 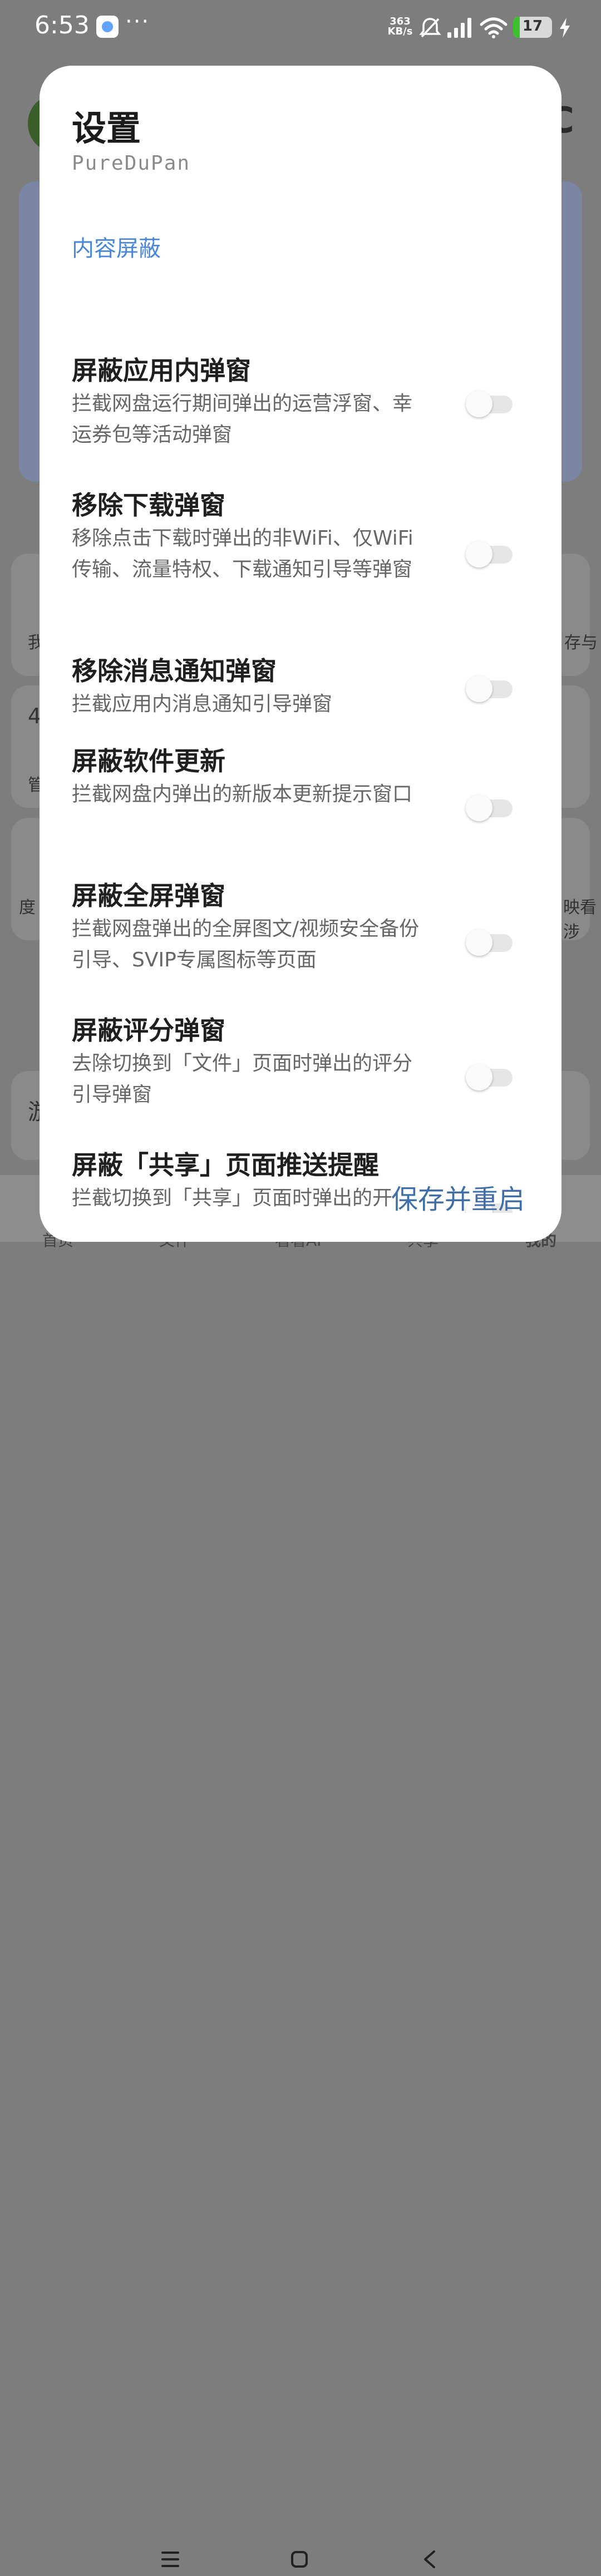 What do you see at coordinates (116, 249) in the screenshot?
I see `section-header-content-block: 内容屏蔽` at bounding box center [116, 249].